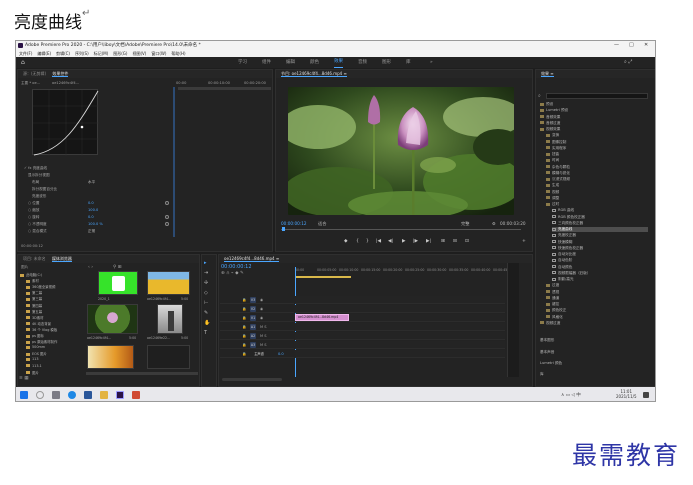 Image resolution: width=693 pixels, height=485 pixels. I want to click on file-explorer-icon, so click(104, 395).